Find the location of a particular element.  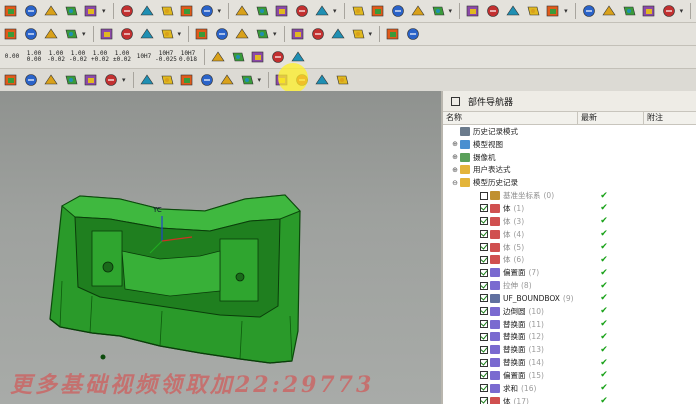

tree-row: 体 (3) ✔ is located at coordinates (569, 221).